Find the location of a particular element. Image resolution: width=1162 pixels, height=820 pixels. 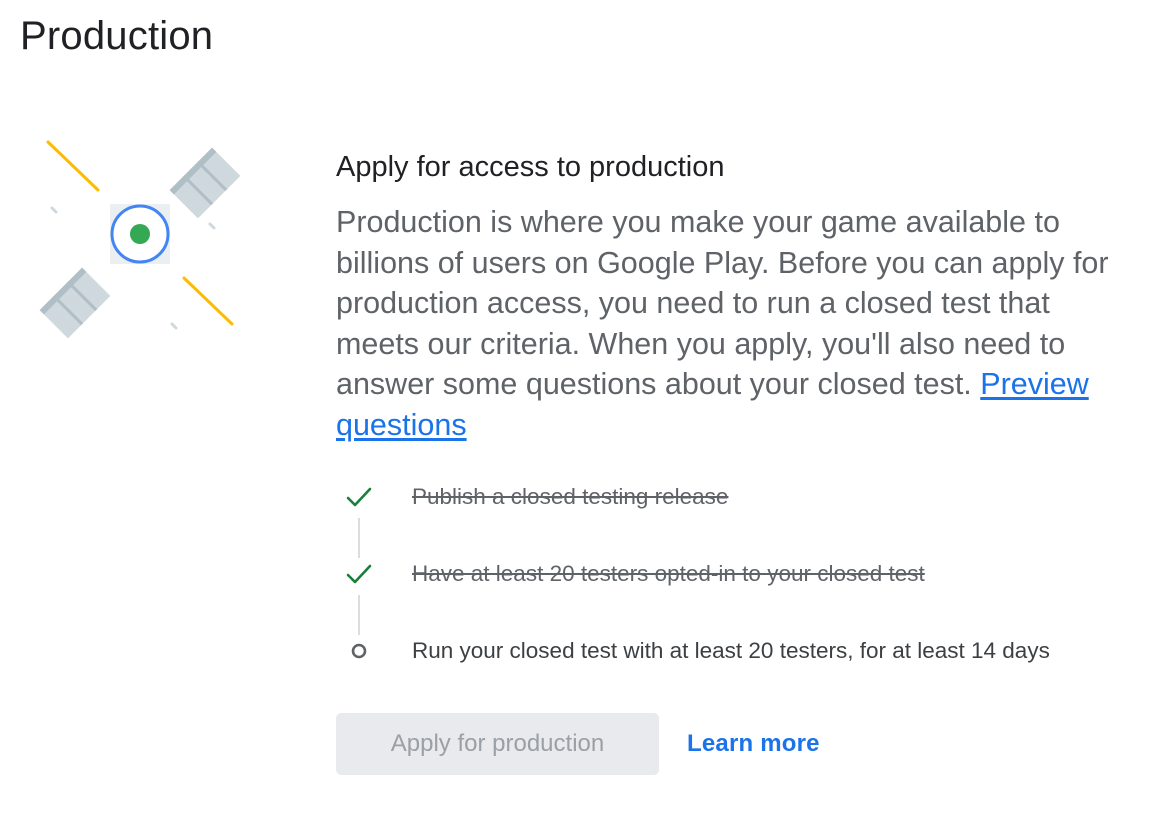

circle-outline-icon is located at coordinates (359, 651).